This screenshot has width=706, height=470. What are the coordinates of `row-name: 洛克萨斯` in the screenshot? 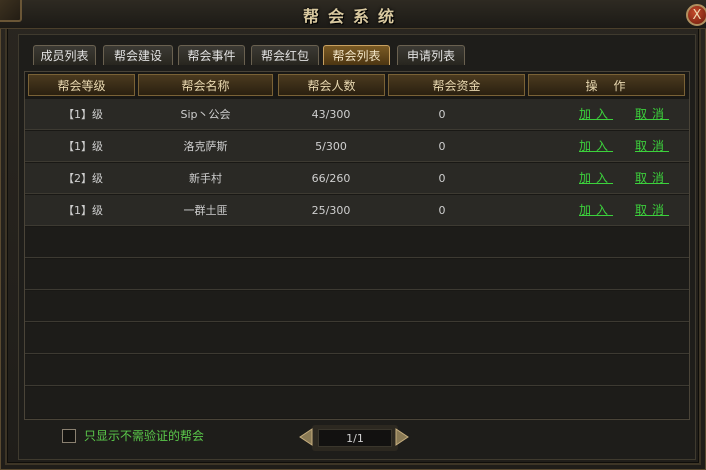 It's located at (205, 146).